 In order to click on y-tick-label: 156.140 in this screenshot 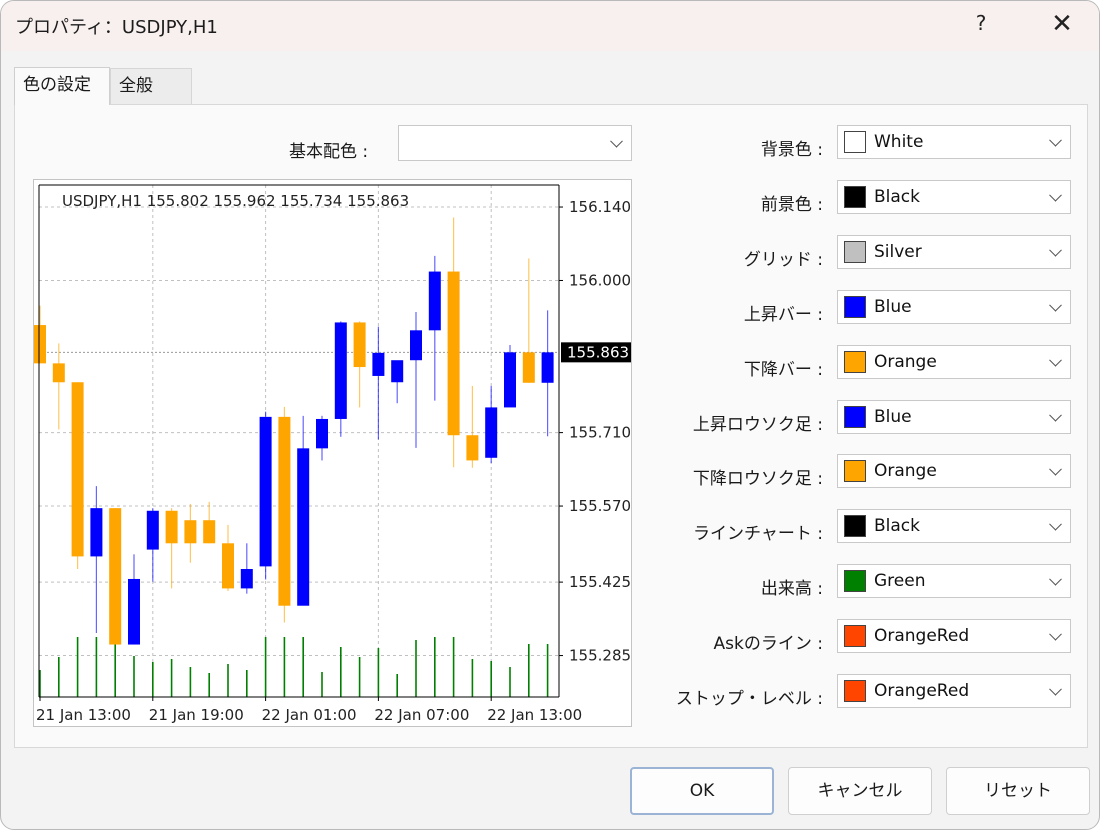, I will do `click(600, 207)`.